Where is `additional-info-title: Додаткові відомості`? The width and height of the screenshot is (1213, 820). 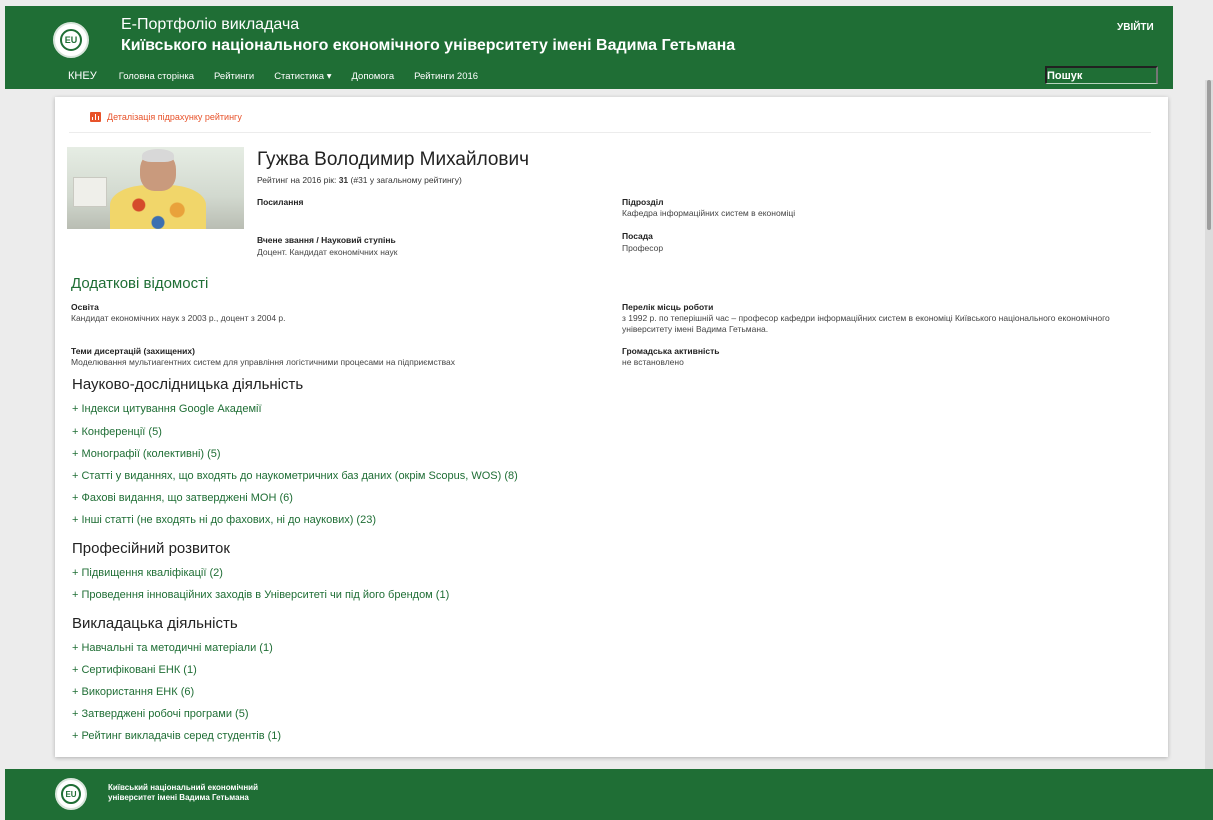 additional-info-title: Додаткові відомості is located at coordinates (140, 283).